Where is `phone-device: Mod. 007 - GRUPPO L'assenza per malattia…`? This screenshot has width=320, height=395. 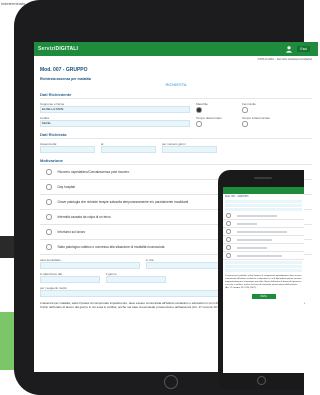
phone-device: Mod. 007 - GRUPPO L'assenza per malattia… is located at coordinates (261, 280).